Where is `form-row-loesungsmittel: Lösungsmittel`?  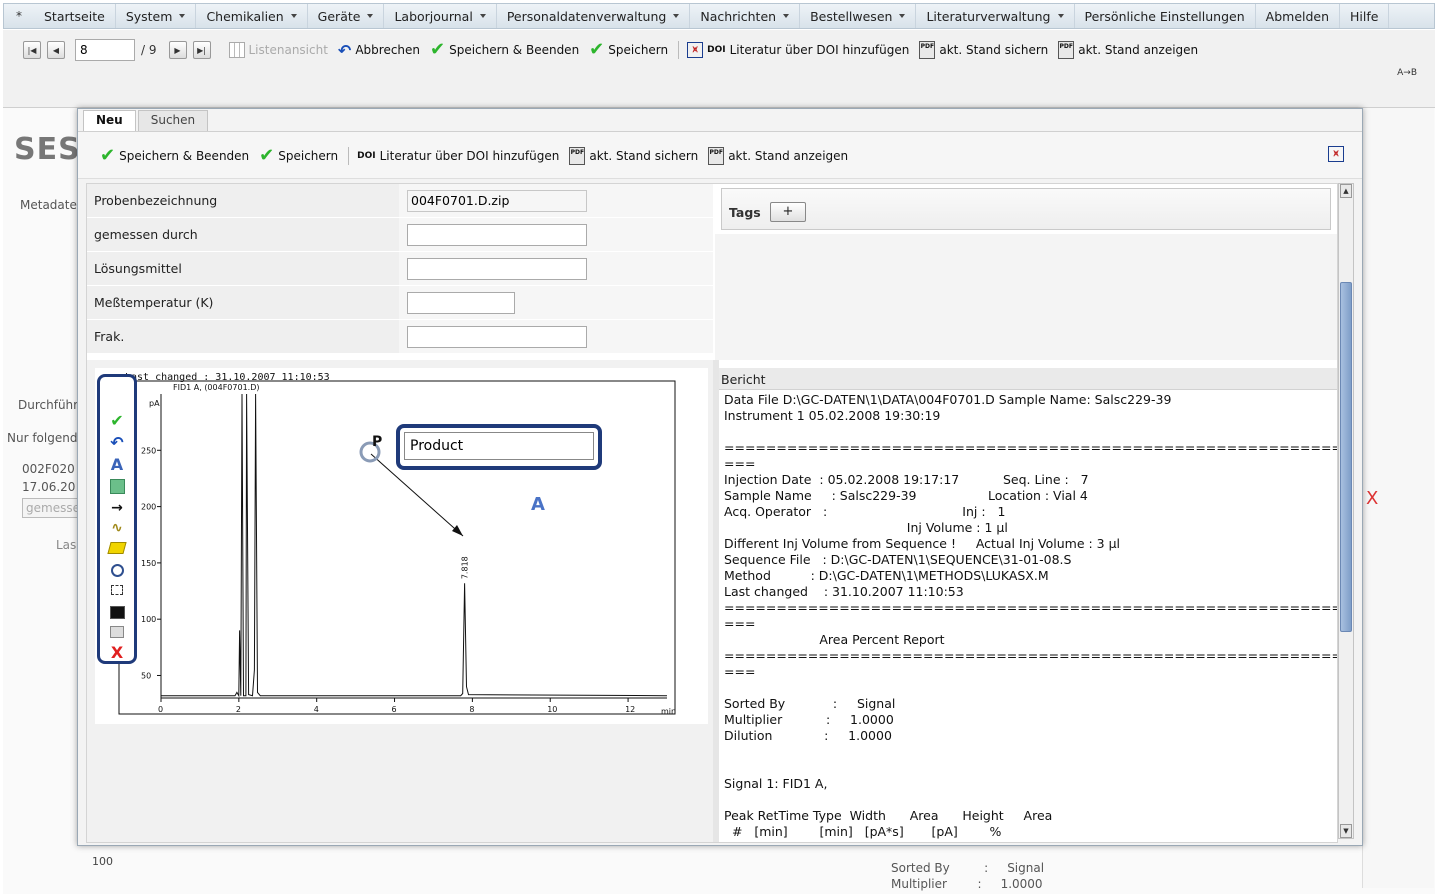 form-row-loesungsmittel: Lösungsmittel is located at coordinates (400, 269).